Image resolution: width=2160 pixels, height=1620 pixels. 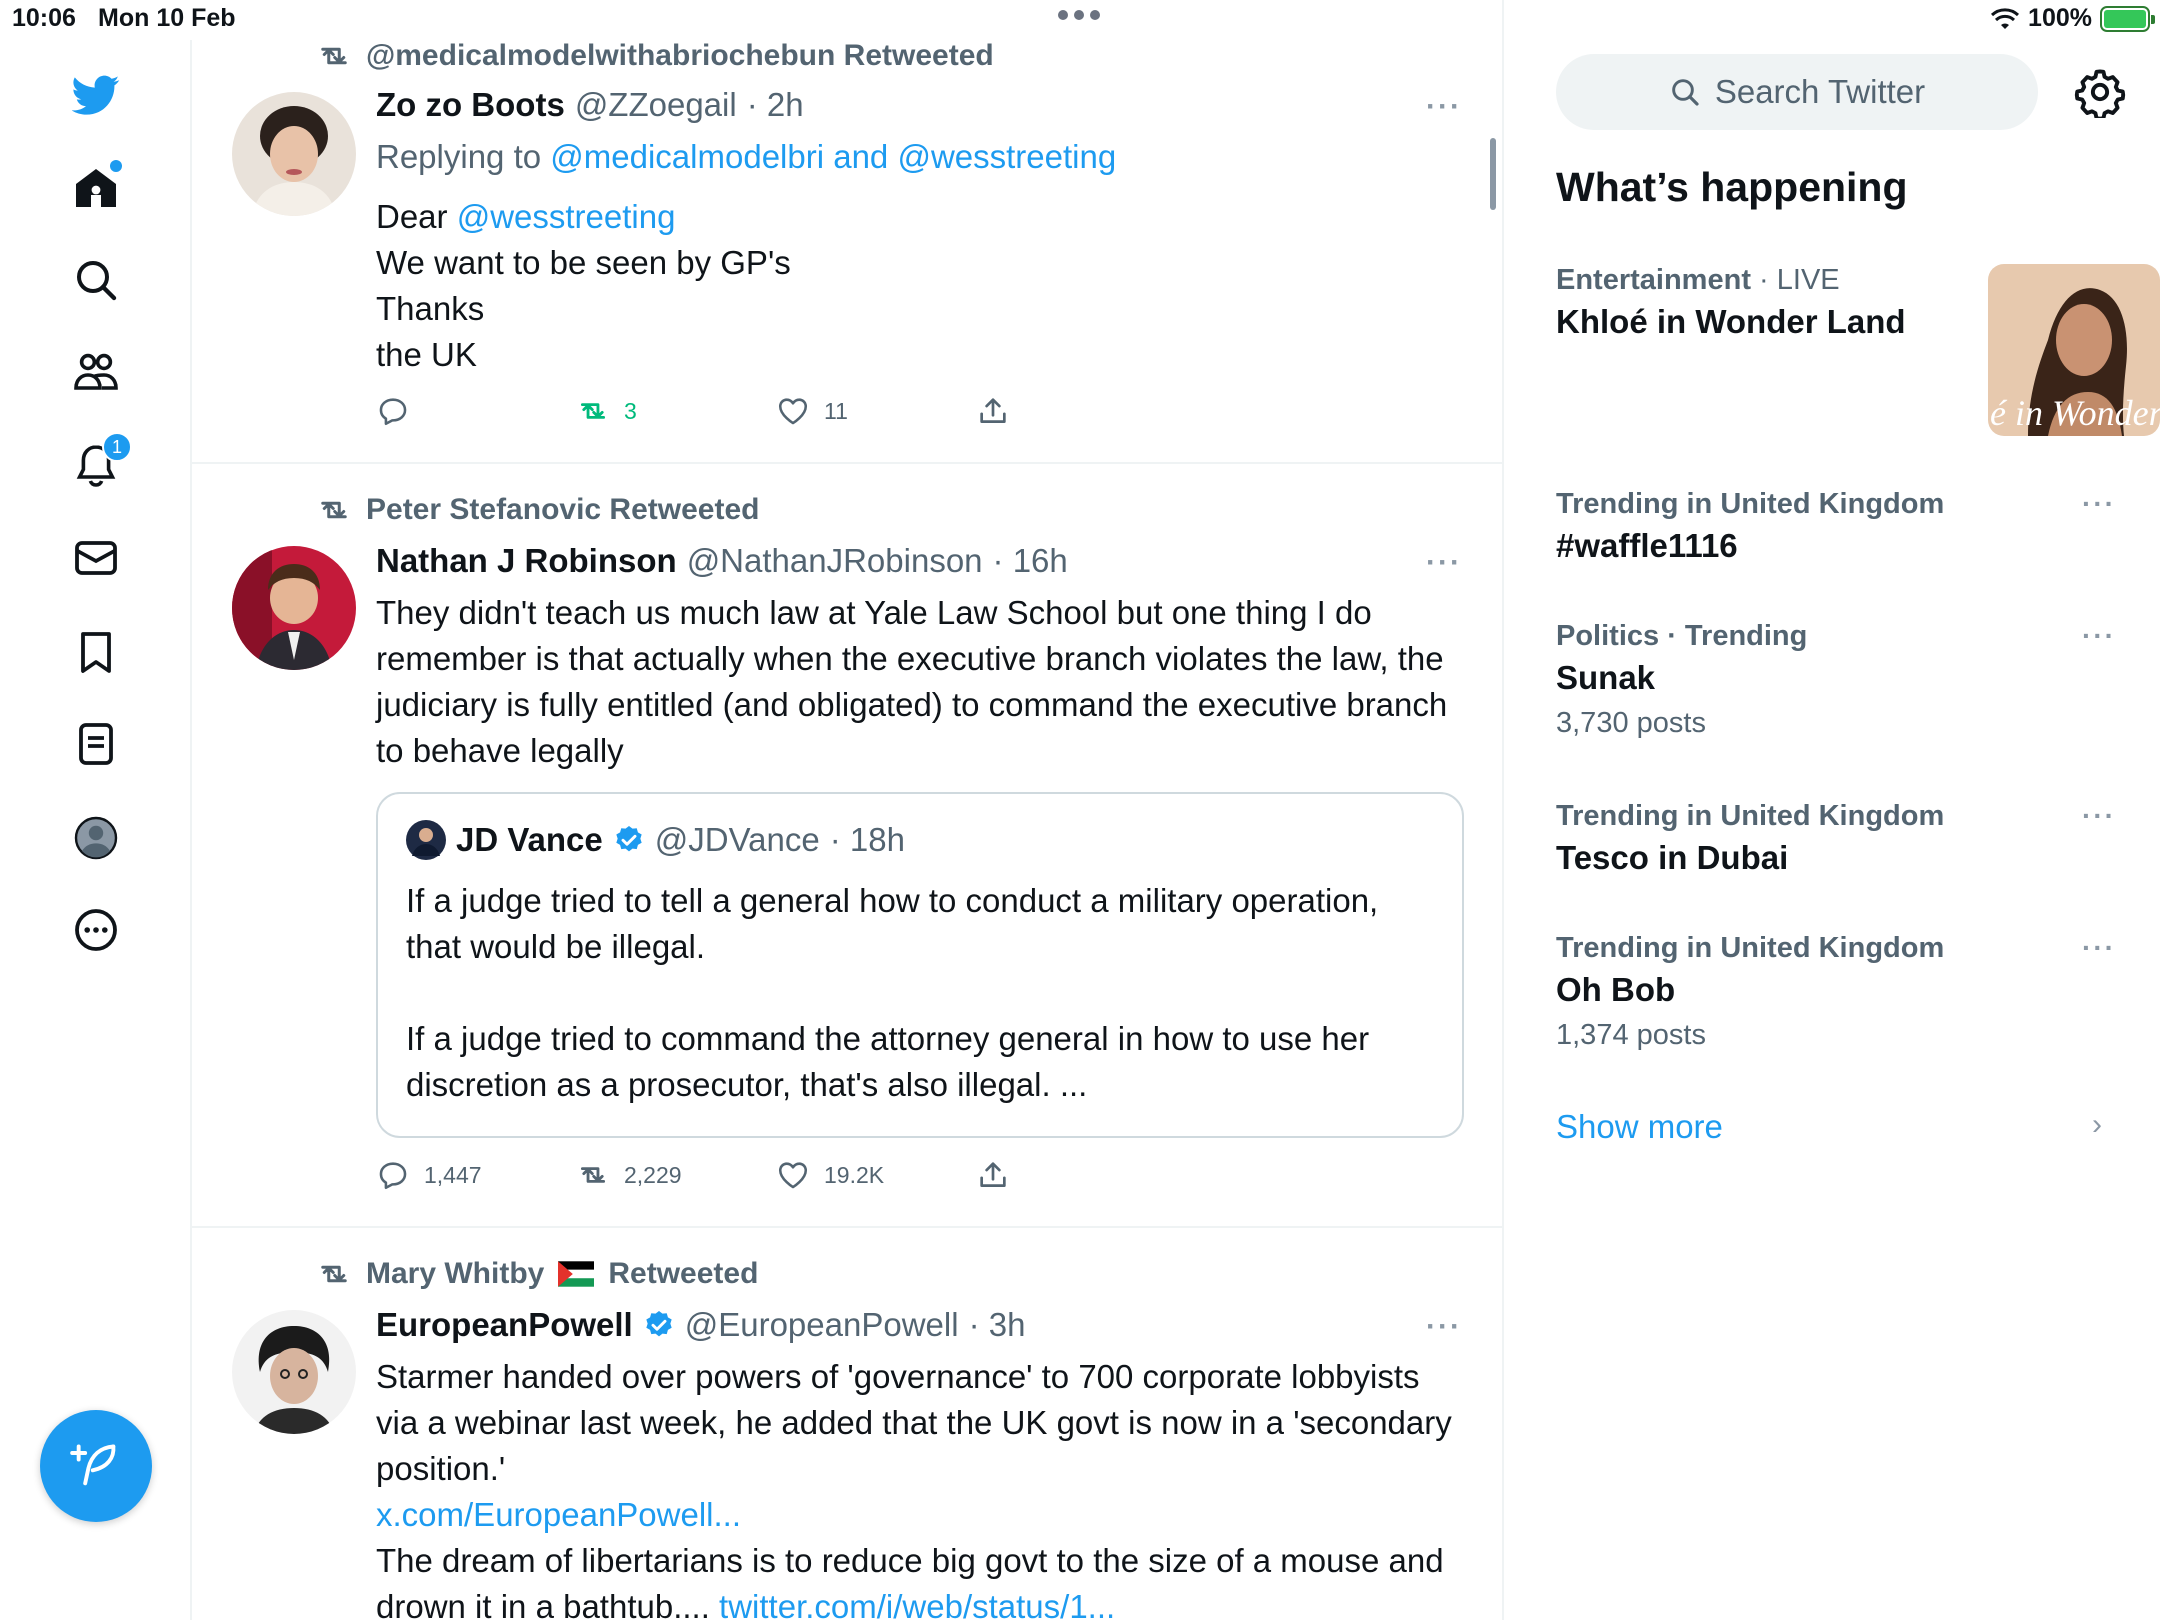 I want to click on retweet-context: @medicalmodelwithabriochebun Retweeted, so click(x=655, y=56).